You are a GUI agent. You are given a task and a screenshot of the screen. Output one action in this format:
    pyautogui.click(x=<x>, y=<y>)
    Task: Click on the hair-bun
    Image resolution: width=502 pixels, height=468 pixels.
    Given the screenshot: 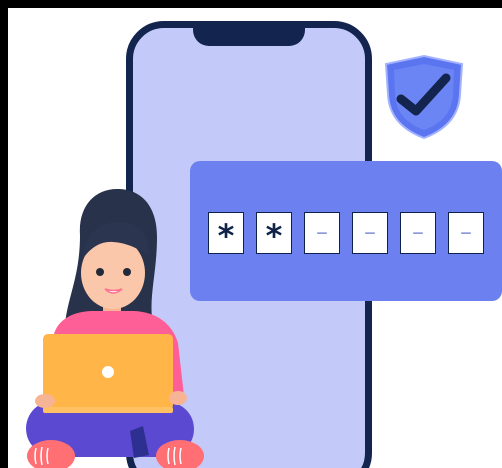 What is the action you would take?
    pyautogui.click(x=112, y=211)
    